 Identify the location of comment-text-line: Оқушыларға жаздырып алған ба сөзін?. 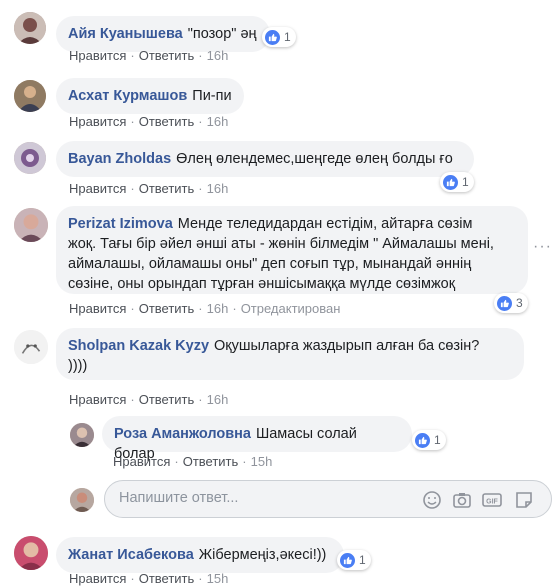
(347, 346).